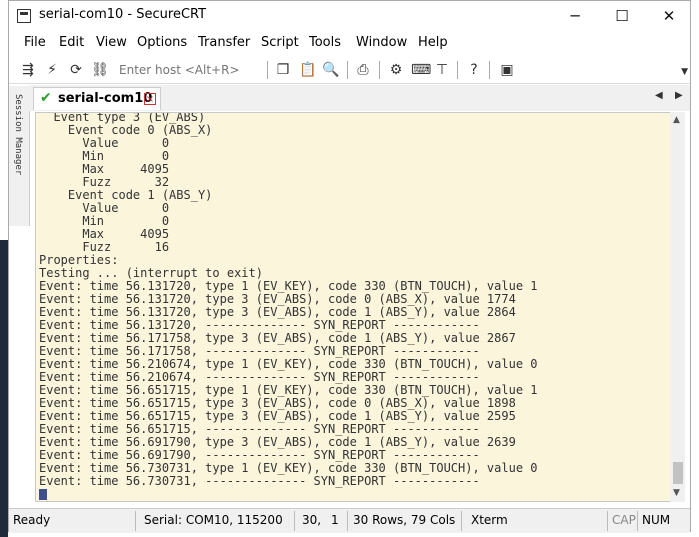 The height and width of the screenshot is (537, 699). I want to click on tab-next-icon: ▶, so click(679, 95).